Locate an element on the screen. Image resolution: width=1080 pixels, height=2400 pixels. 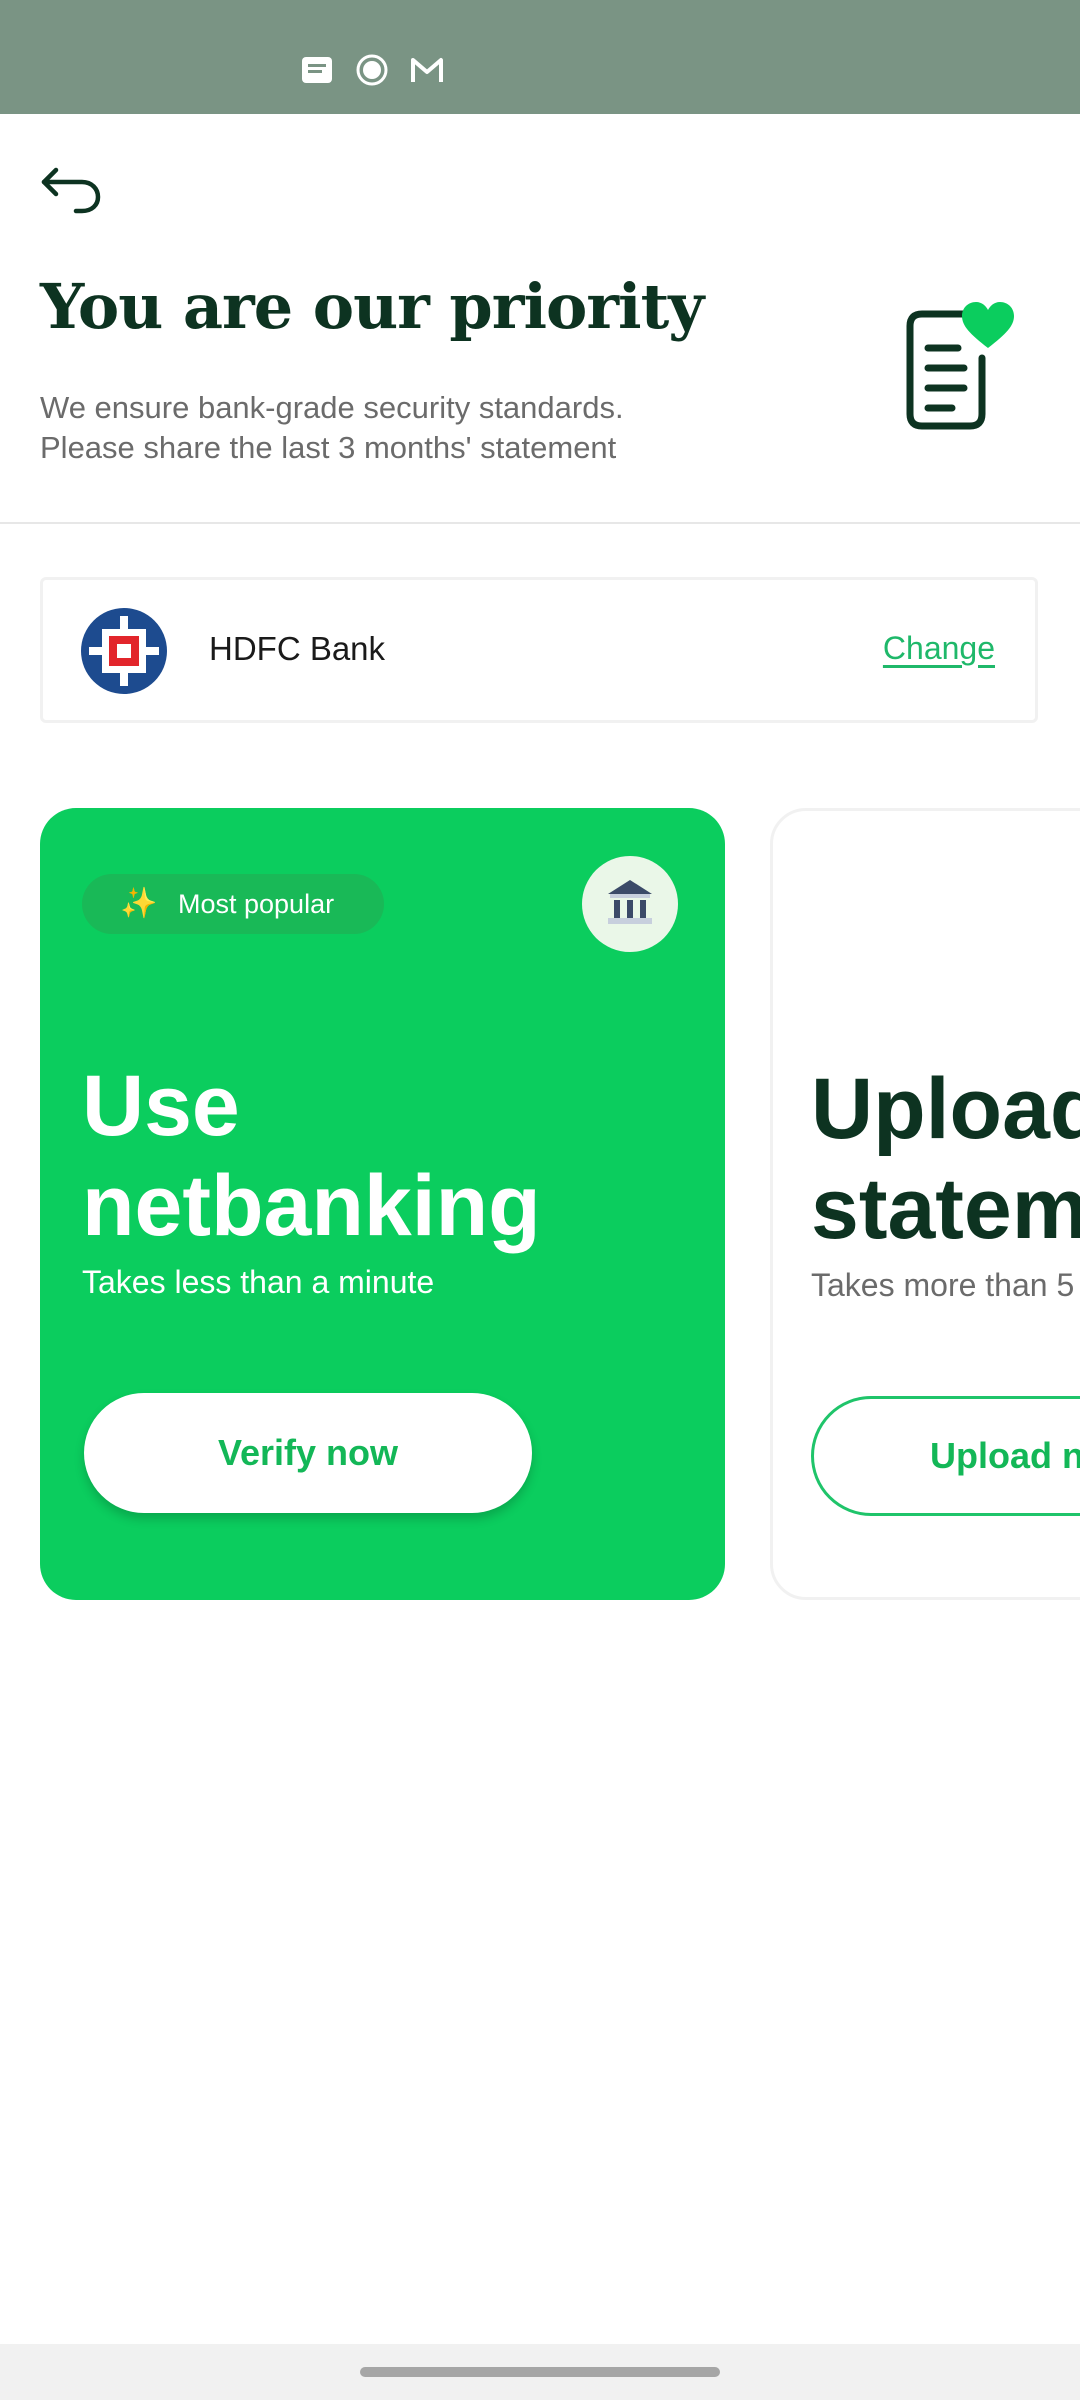
record-icon is located at coordinates (372, 70).